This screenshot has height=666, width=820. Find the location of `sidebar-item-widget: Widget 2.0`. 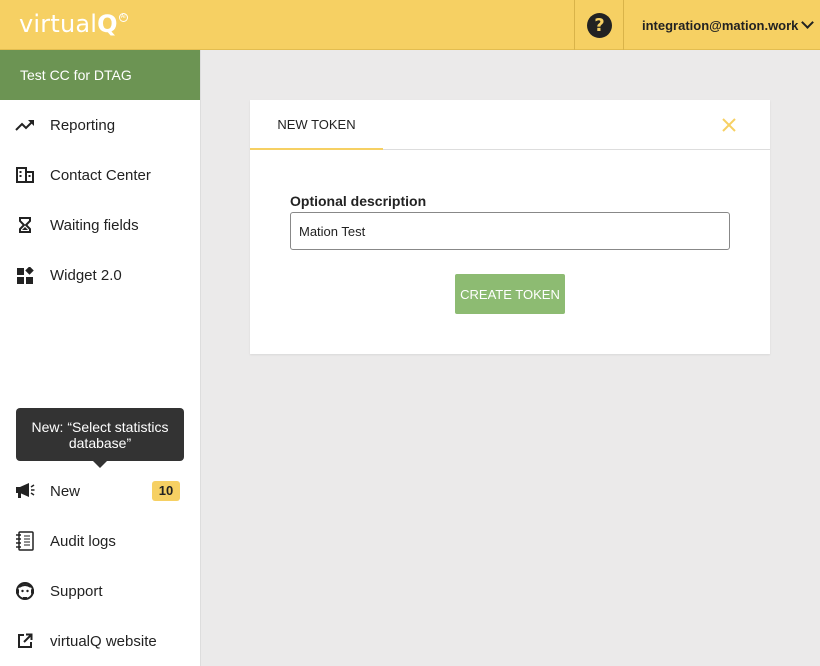

sidebar-item-widget: Widget 2.0 is located at coordinates (100, 275).